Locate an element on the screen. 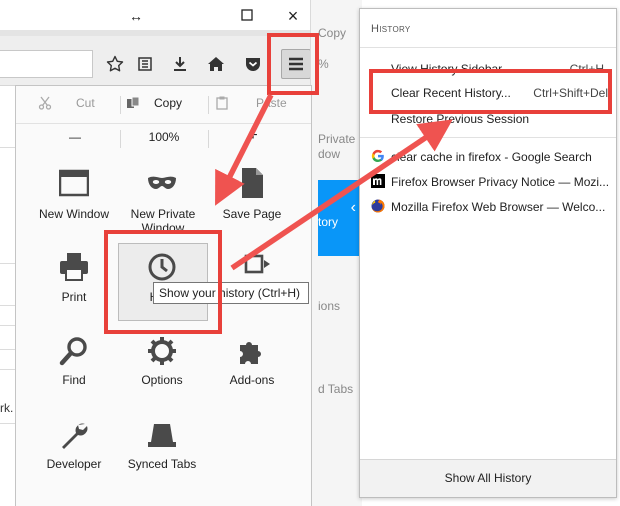  strip-zoom-fragment: % is located at coordinates (323, 64).